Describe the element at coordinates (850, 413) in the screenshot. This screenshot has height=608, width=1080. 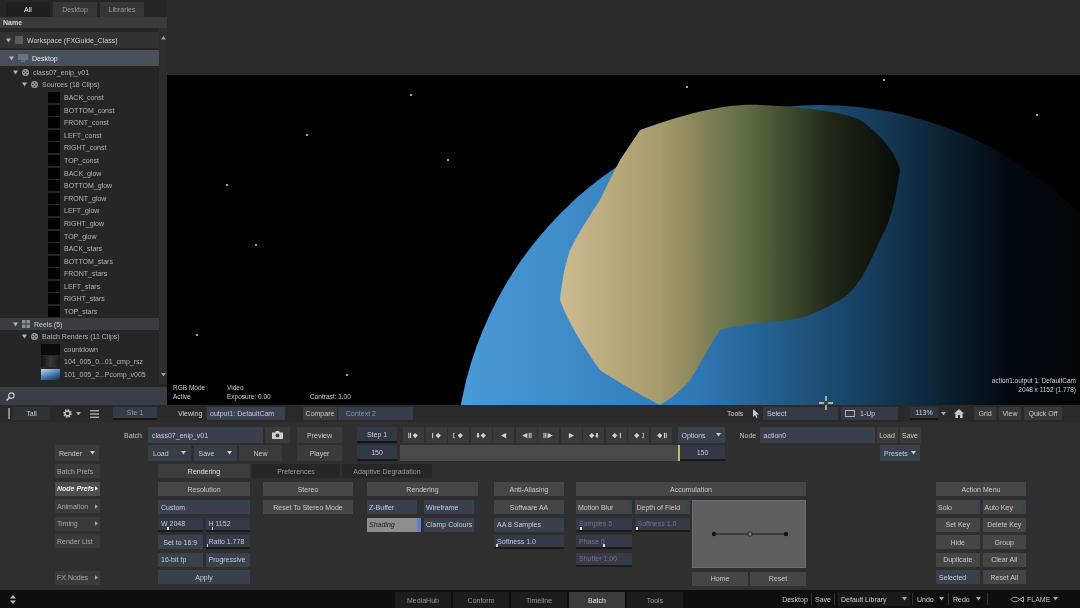
I see `window-icon` at that location.